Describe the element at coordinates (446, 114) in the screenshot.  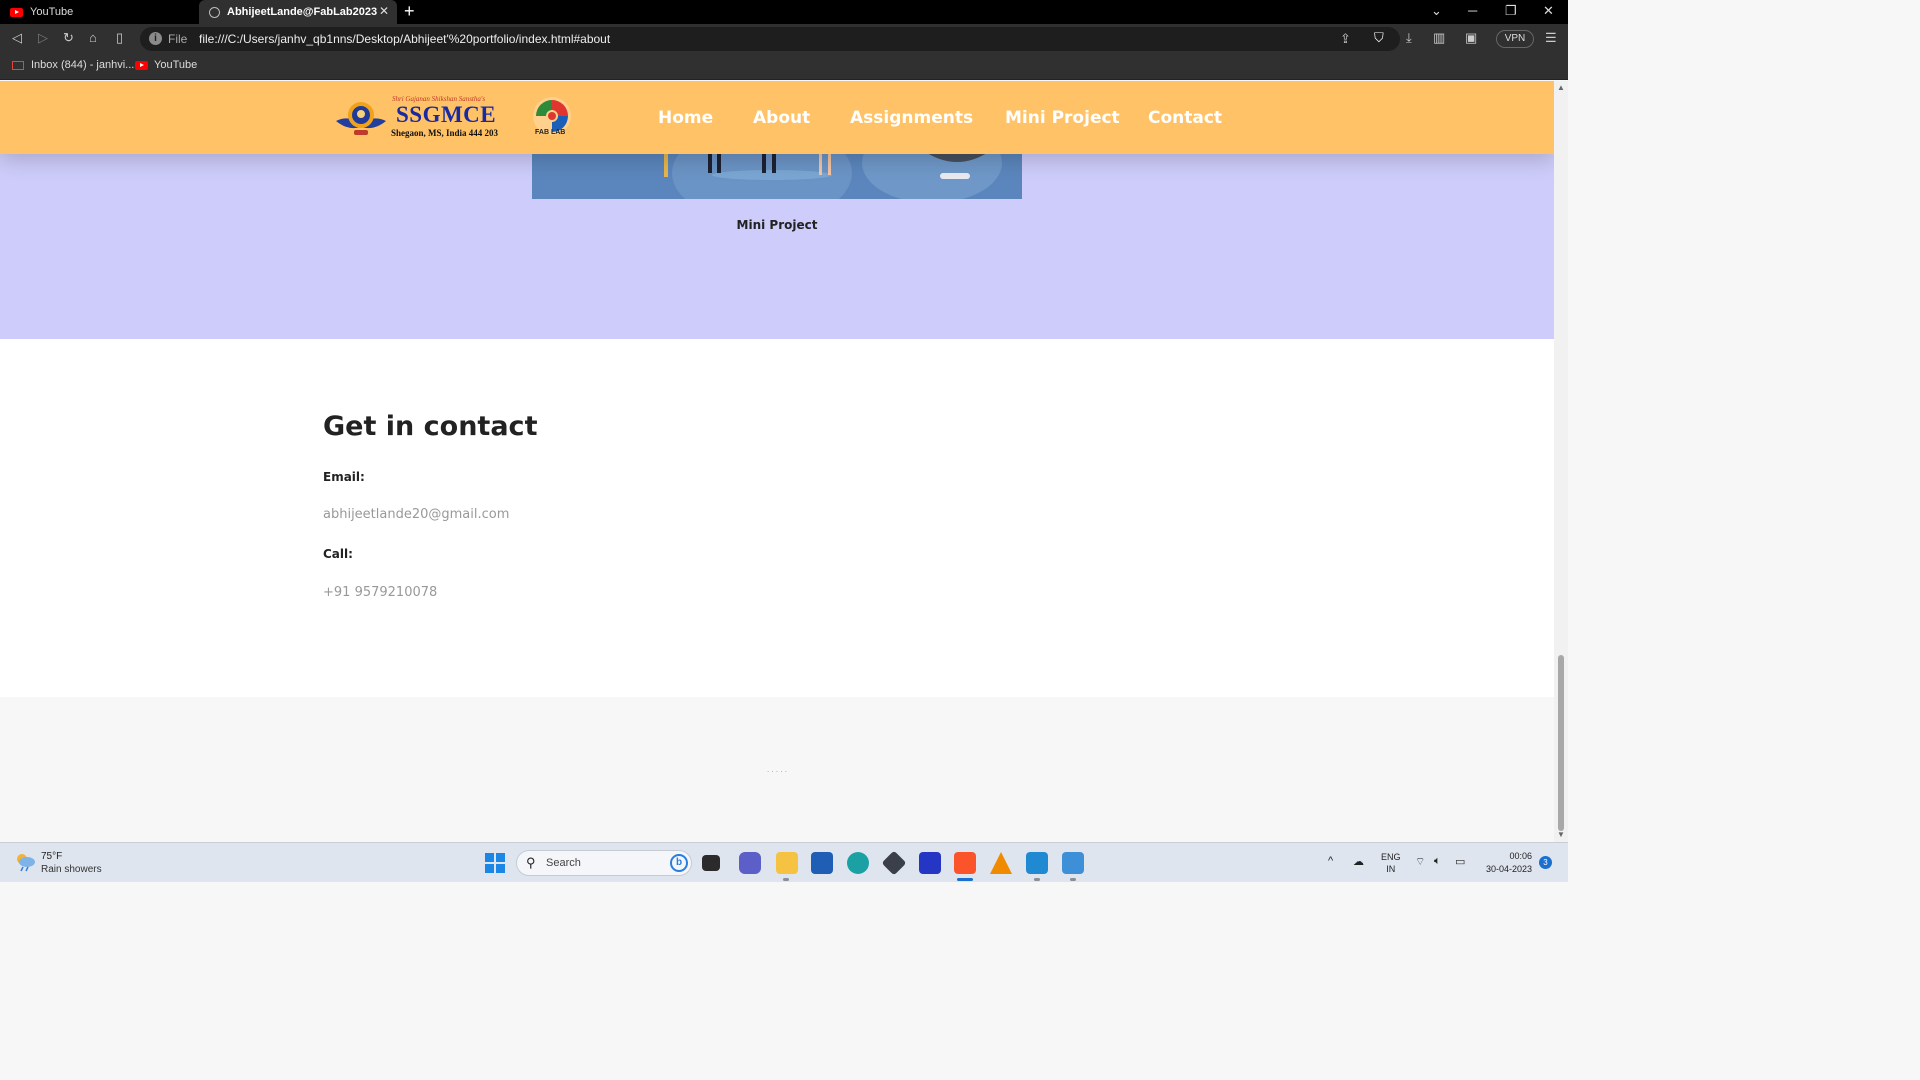
I see `logo-name: SSGMCE` at that location.